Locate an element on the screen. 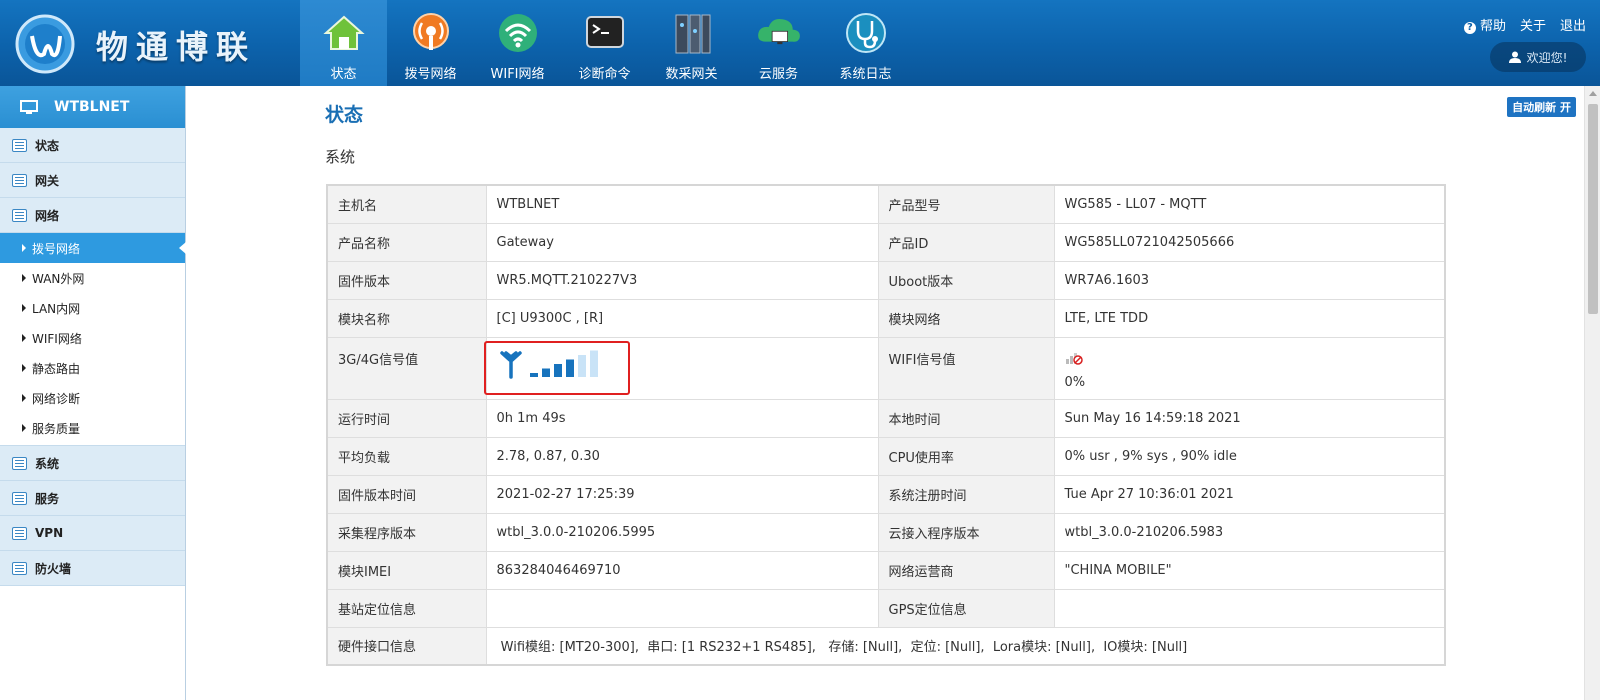 Image resolution: width=1600 pixels, height=700 pixels. table-row: 产品名称 Gateway 产品ID WG585LL0721042505666 is located at coordinates (886, 242).